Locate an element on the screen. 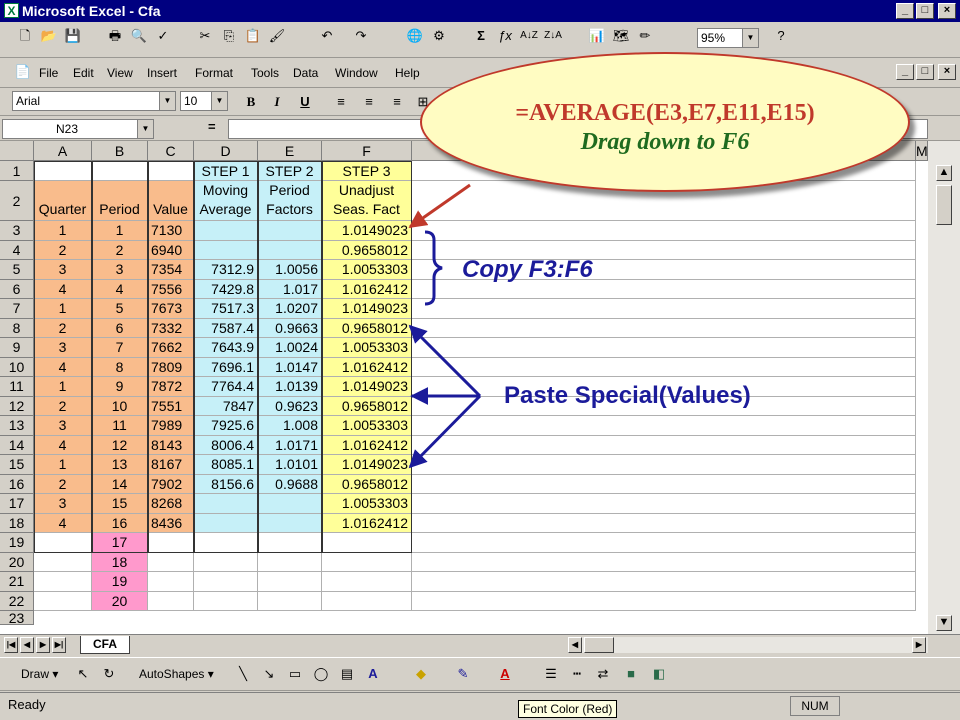 The image size is (960, 720). data-cell: 7925.6 is located at coordinates (226, 426).